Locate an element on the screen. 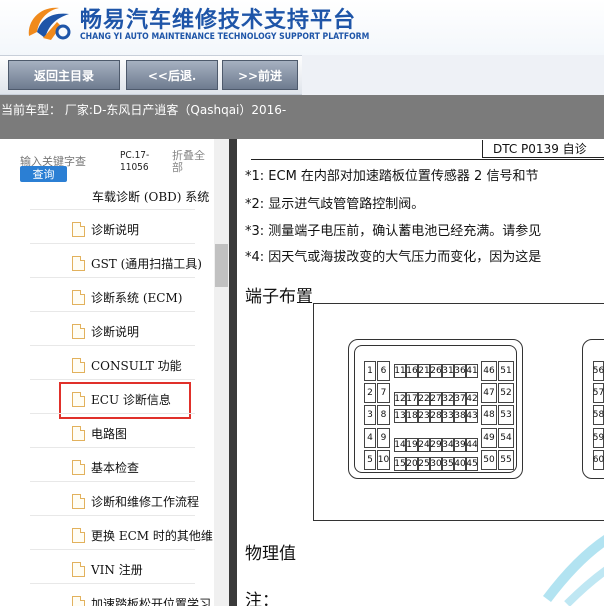  tree-item-diag-system: 诊断系统 (ECM) is located at coordinates (127, 297).